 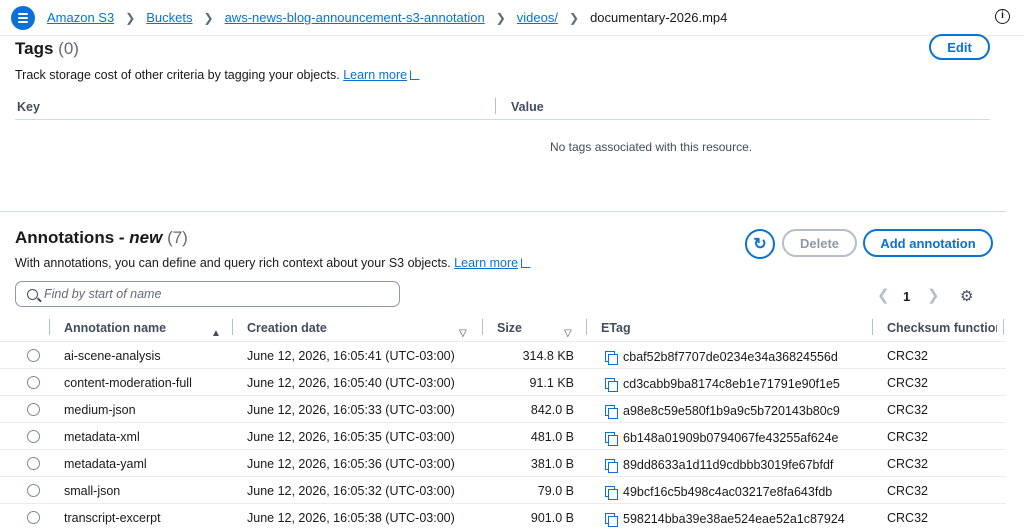 I want to click on annotations-learn-more-link: Learn more, so click(x=493, y=263).